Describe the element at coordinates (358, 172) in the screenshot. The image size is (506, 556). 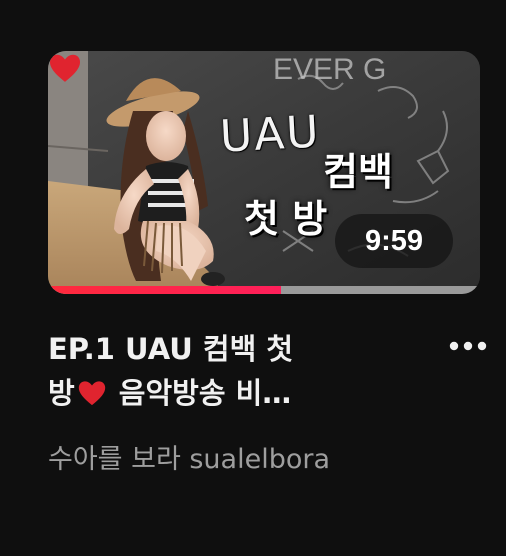
I see `thumbnail-overlay-comeback: 컴백` at that location.